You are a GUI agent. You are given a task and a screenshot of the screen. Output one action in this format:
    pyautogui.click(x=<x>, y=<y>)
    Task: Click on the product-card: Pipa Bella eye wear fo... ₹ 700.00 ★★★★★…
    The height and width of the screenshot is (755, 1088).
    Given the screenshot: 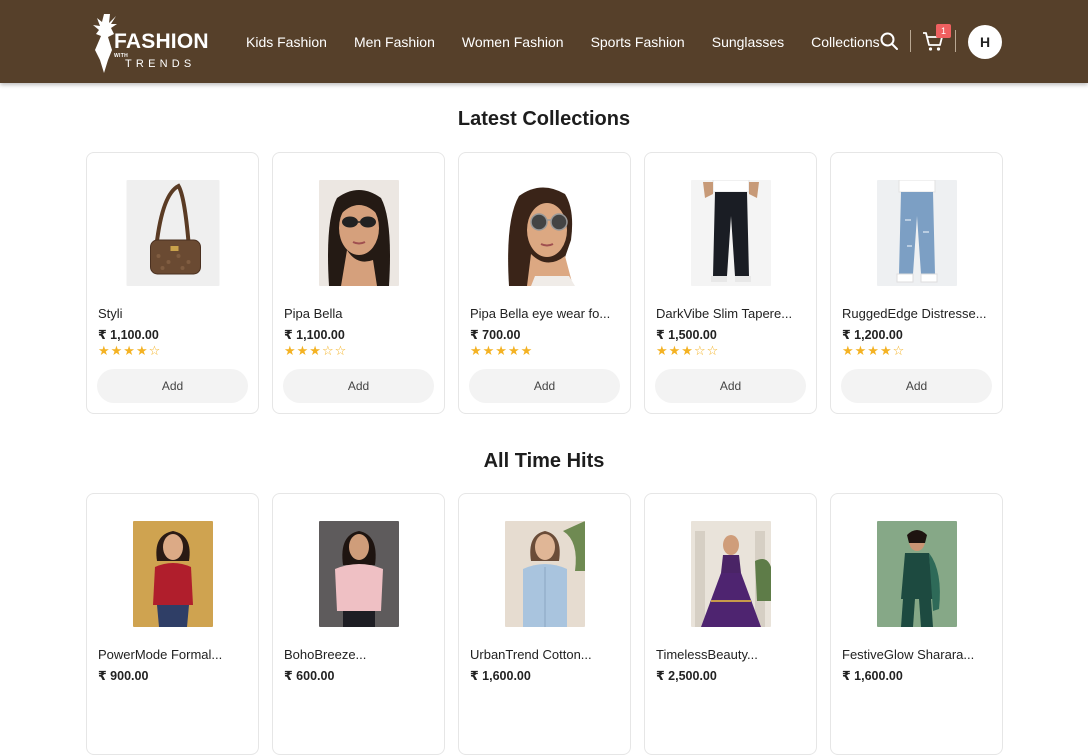 What is the action you would take?
    pyautogui.click(x=544, y=283)
    